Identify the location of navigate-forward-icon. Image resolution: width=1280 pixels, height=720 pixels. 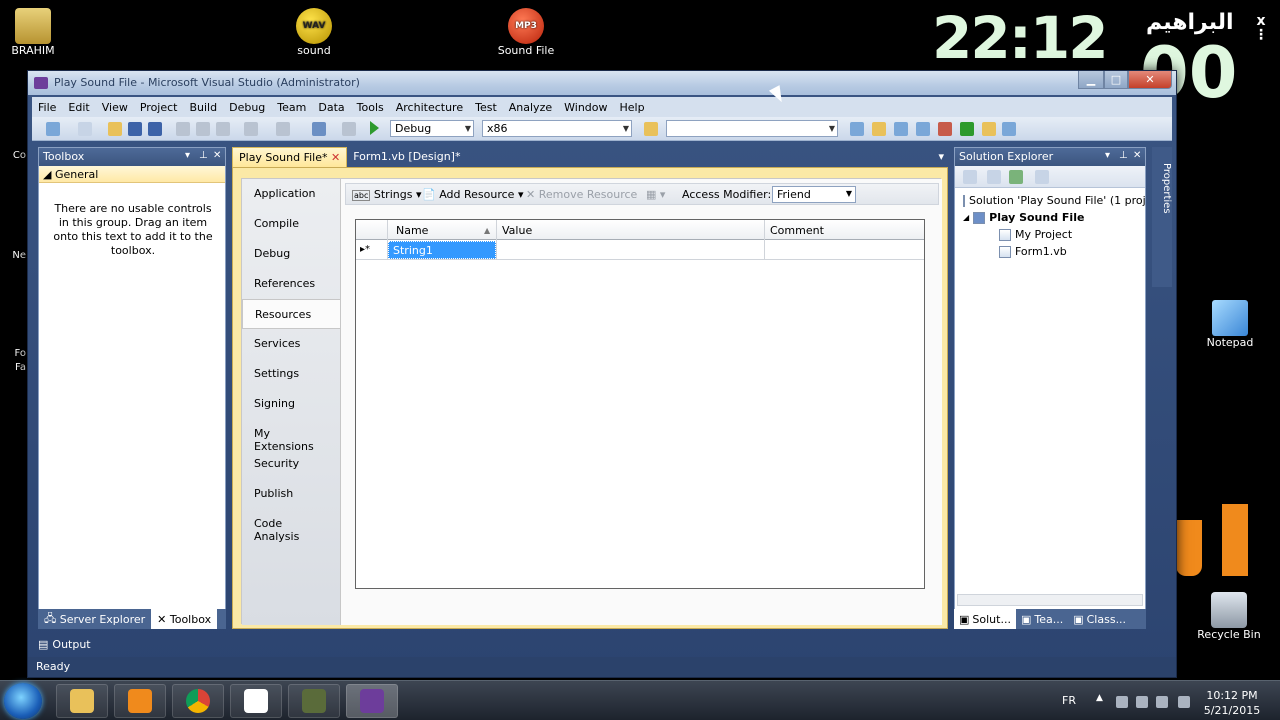
(349, 129).